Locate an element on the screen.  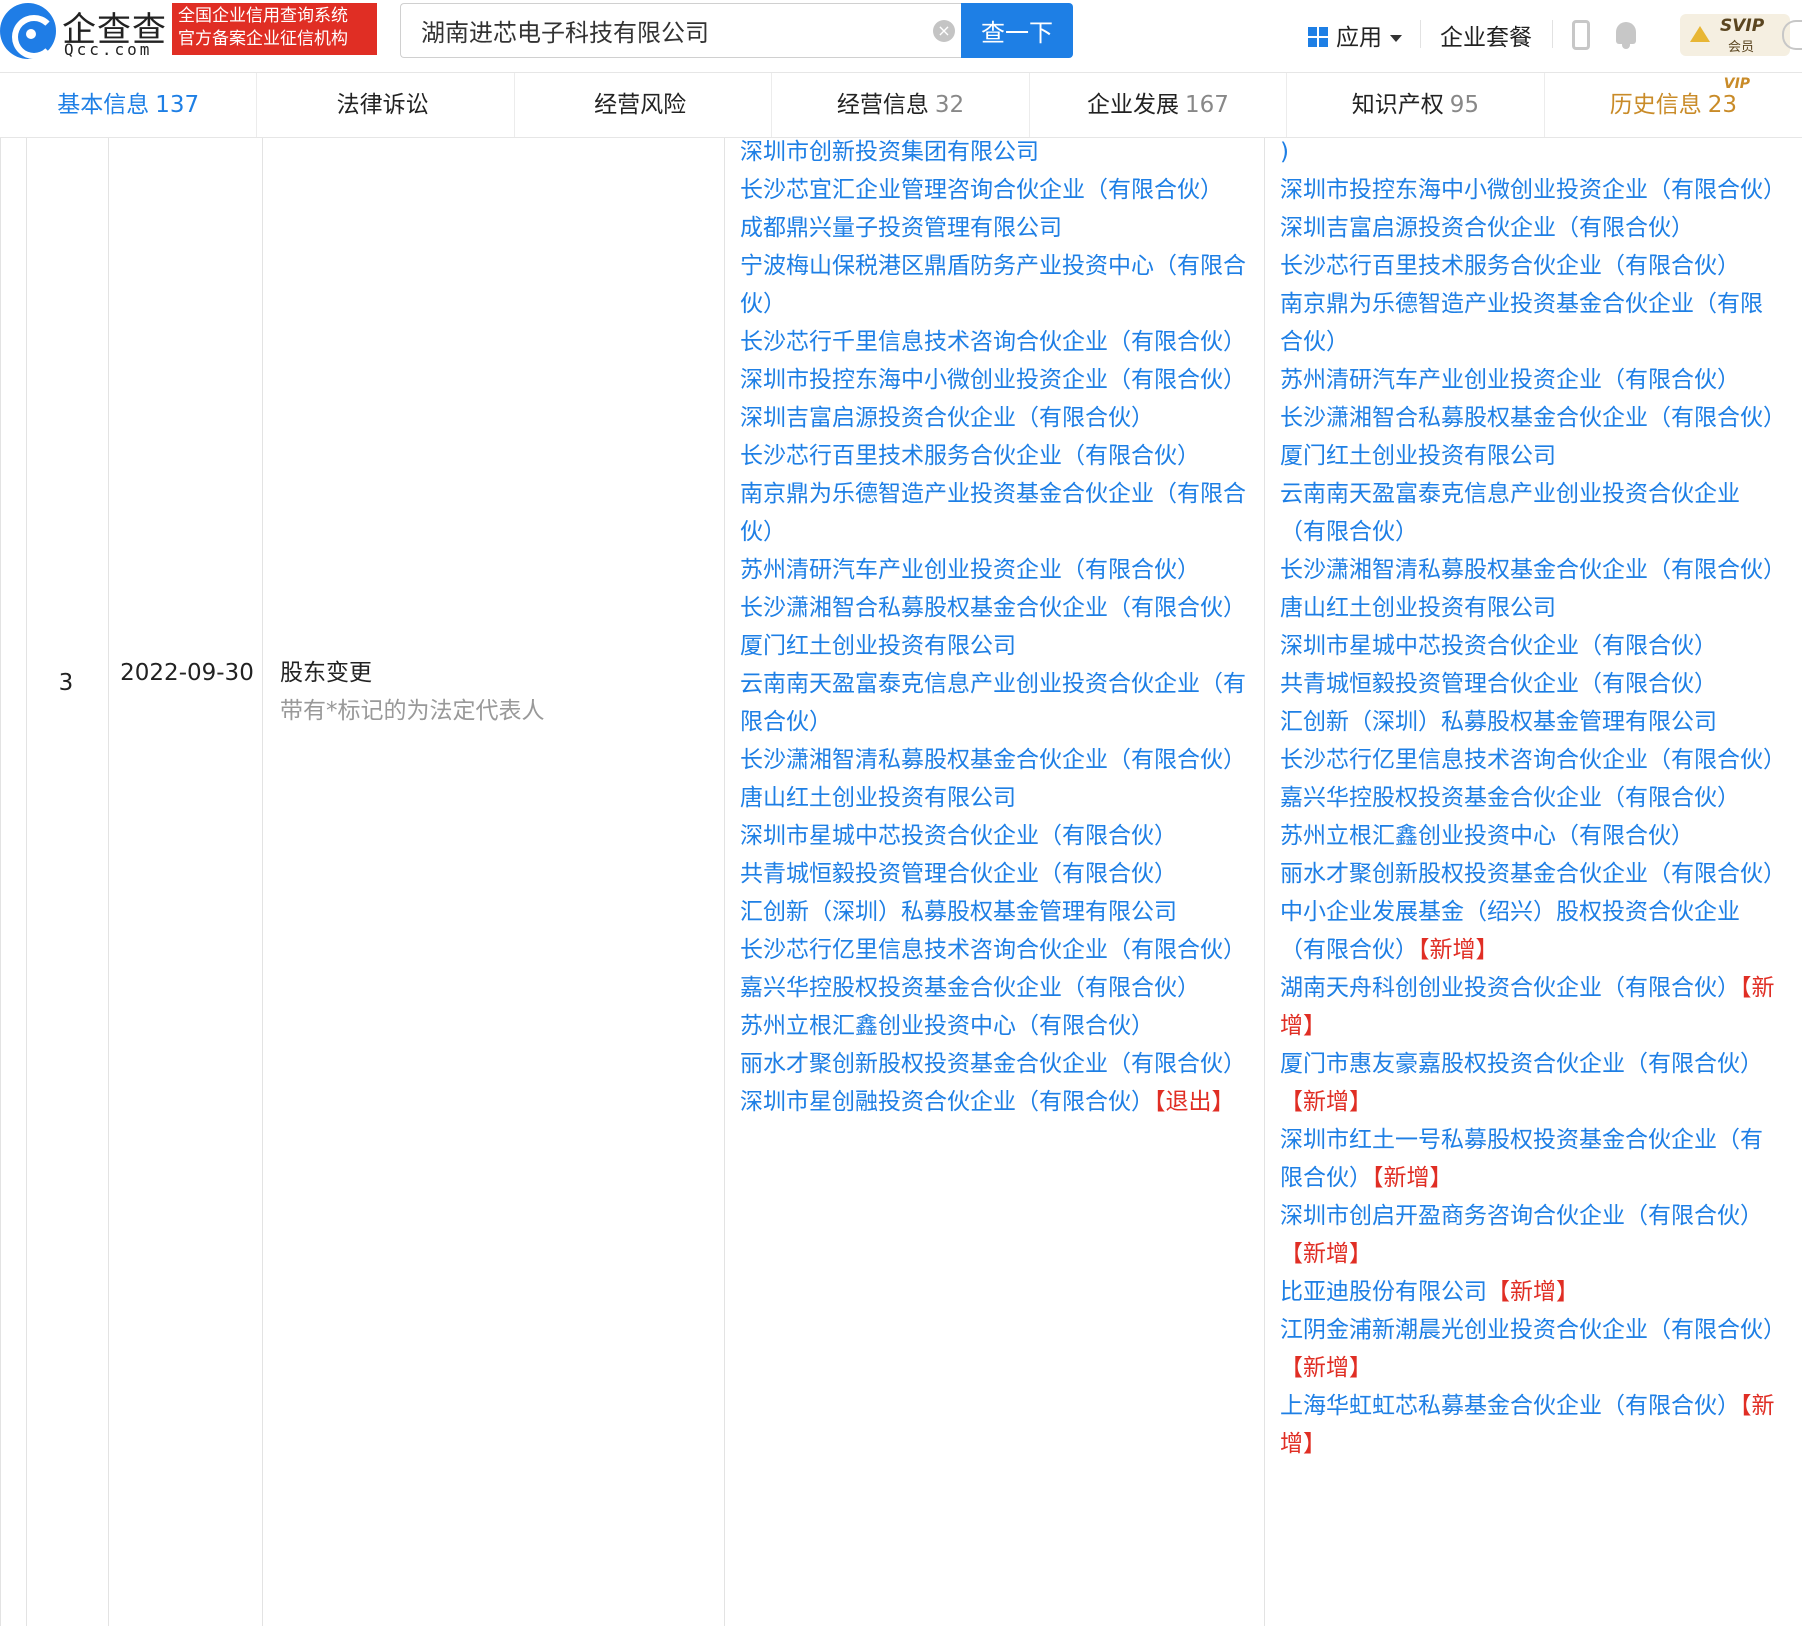
apps-menu: 应用 is located at coordinates (1355, 35).